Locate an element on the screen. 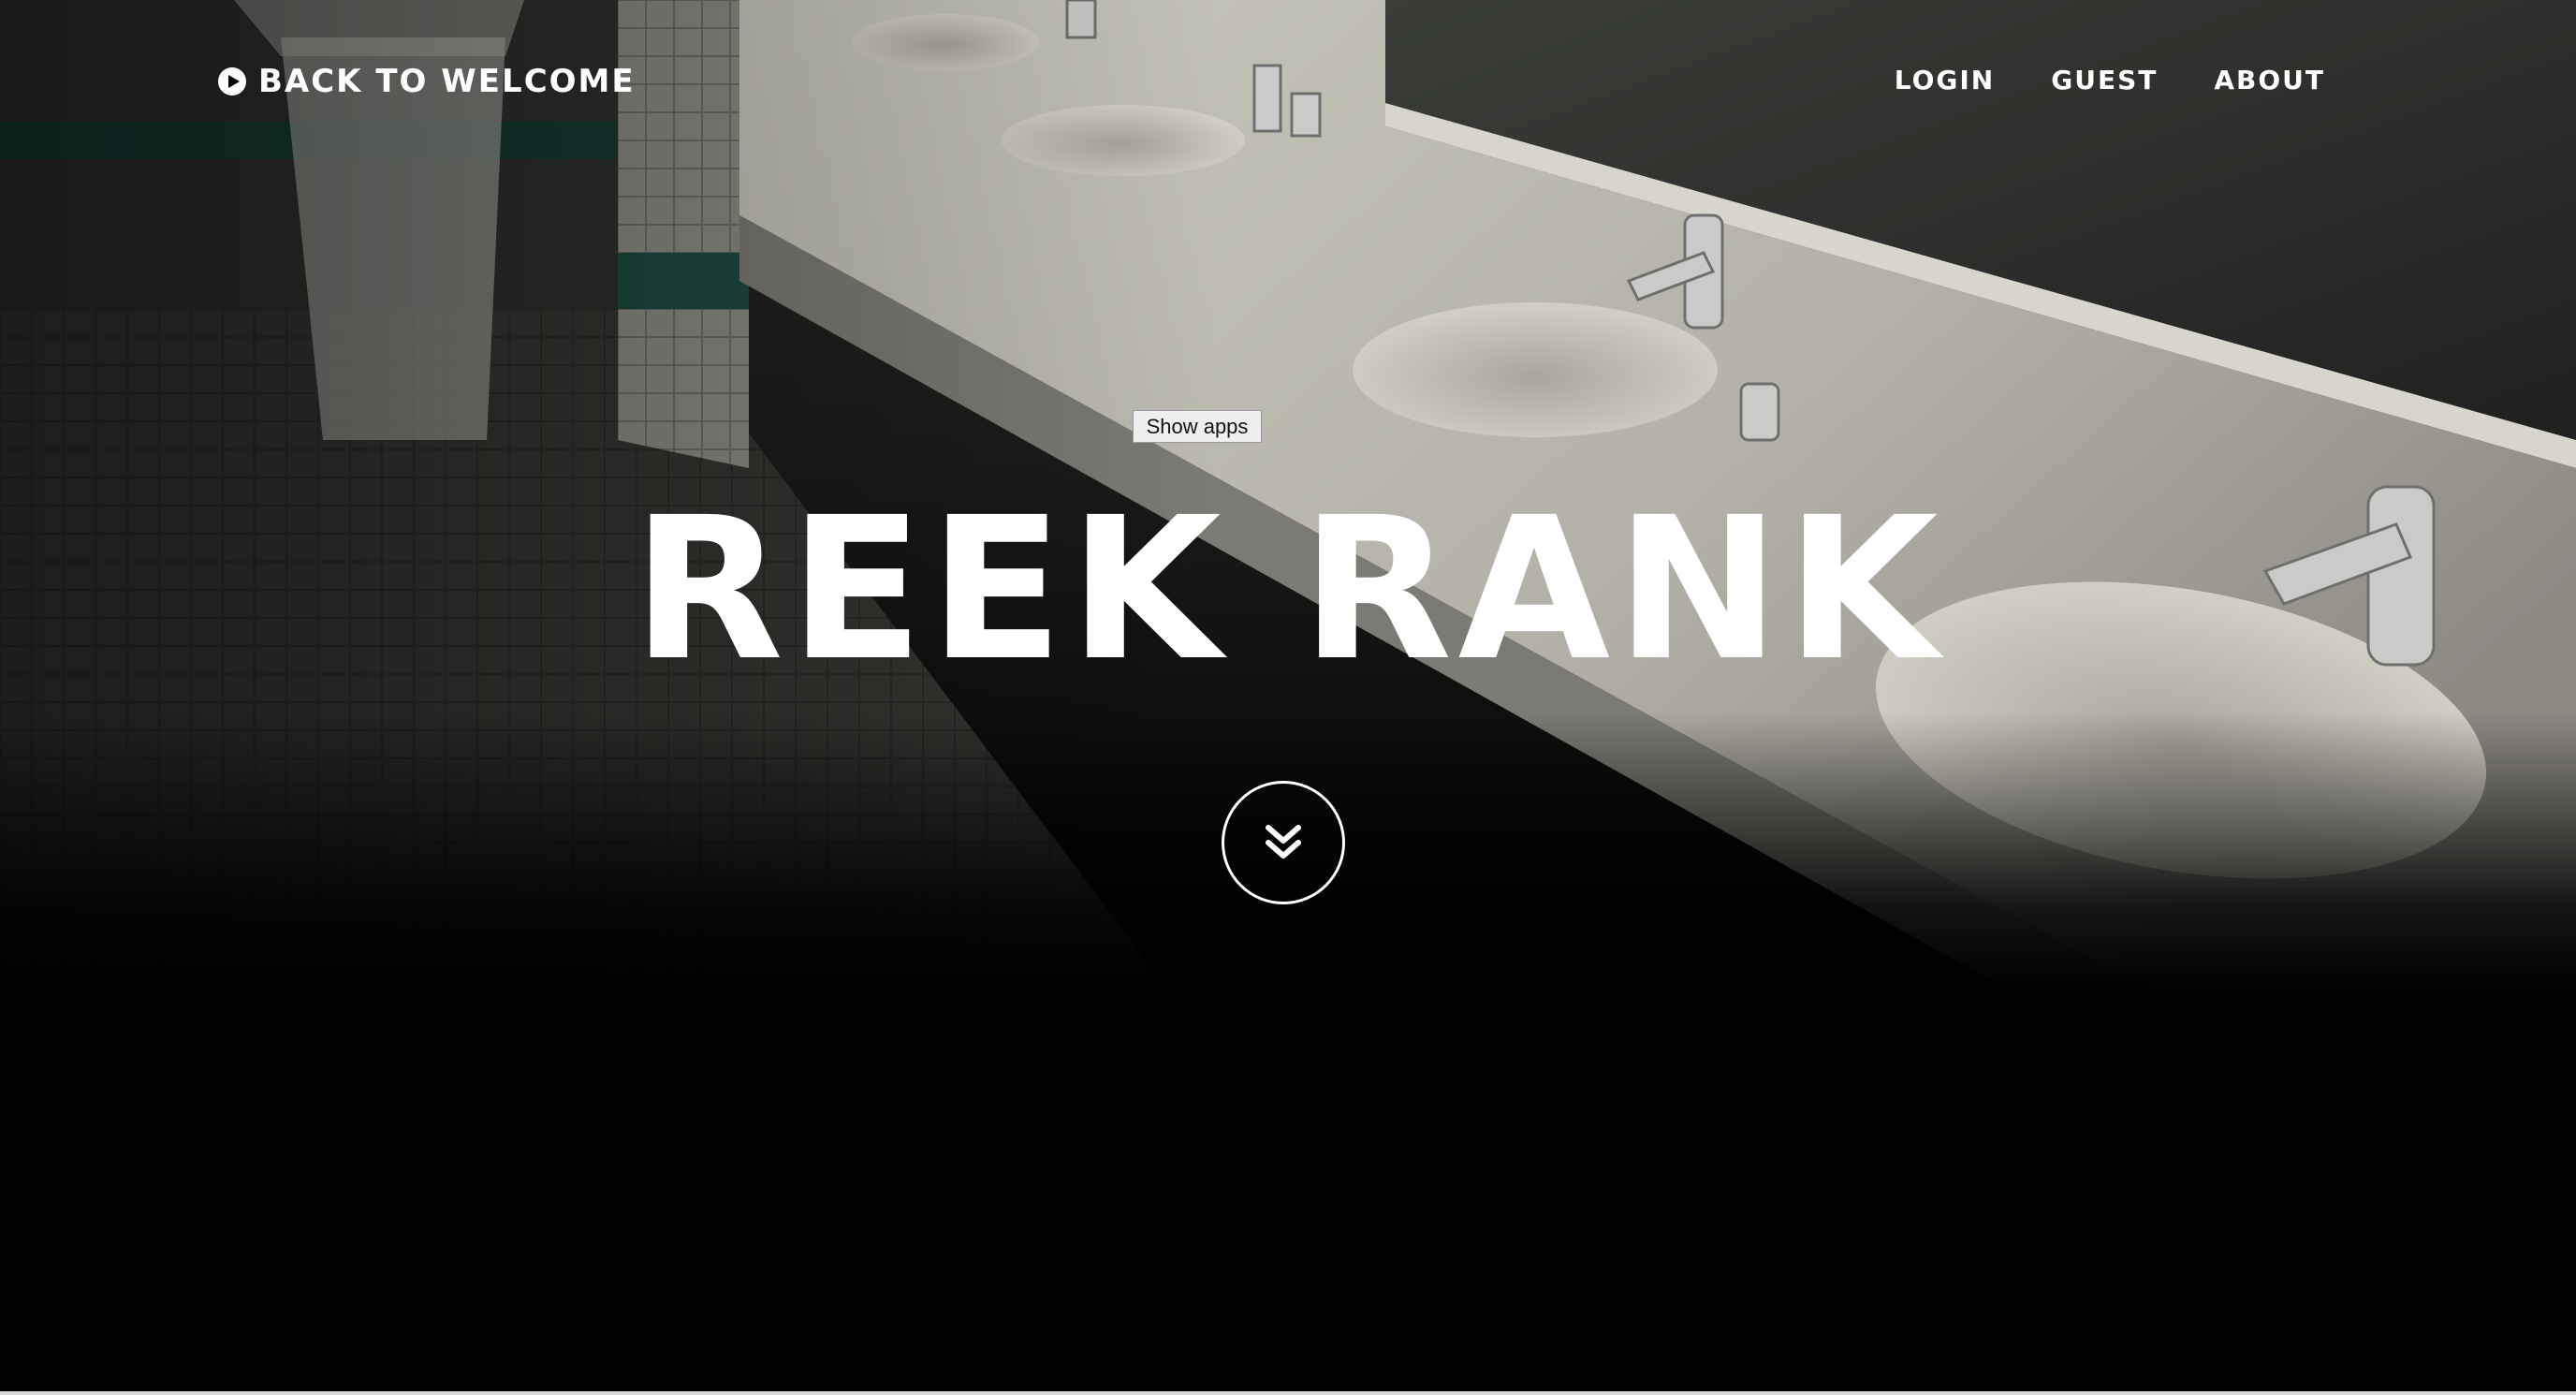 Image resolution: width=2576 pixels, height=1395 pixels. back-to-welcome-link: BACK TO WELCOME is located at coordinates (426, 82).